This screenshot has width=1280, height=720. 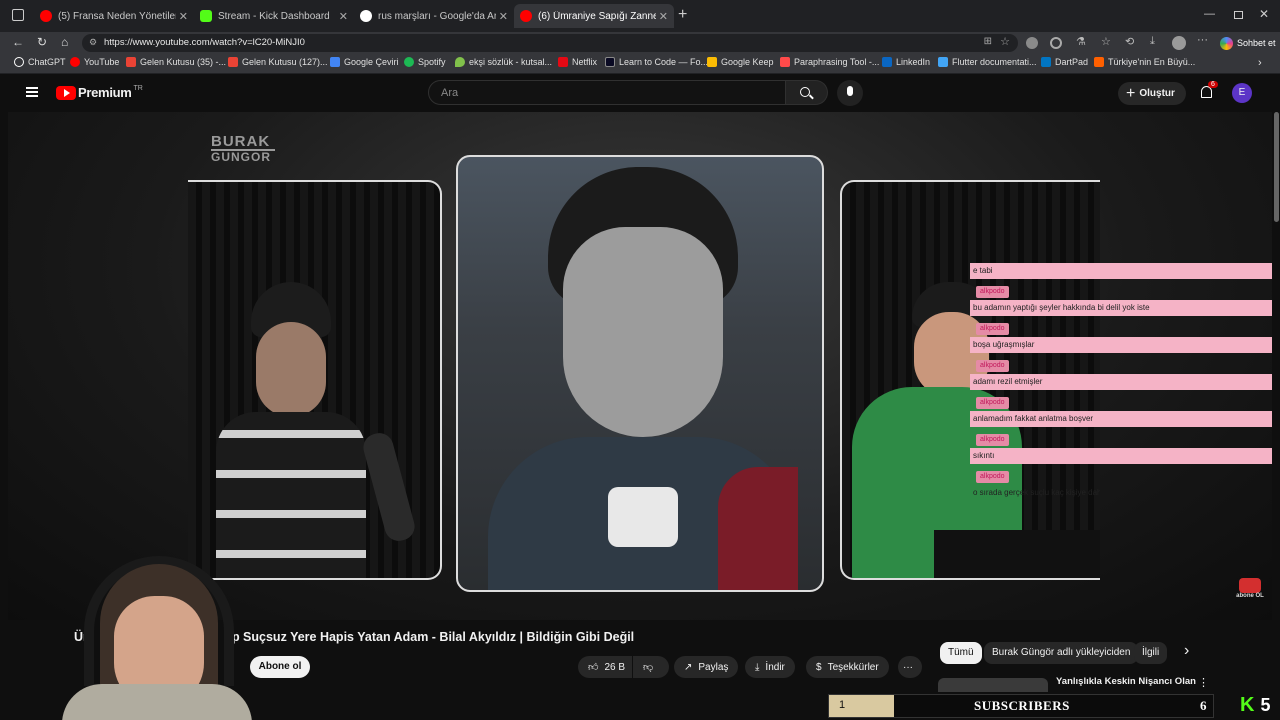 I want to click on voice-search-button, so click(x=850, y=93).